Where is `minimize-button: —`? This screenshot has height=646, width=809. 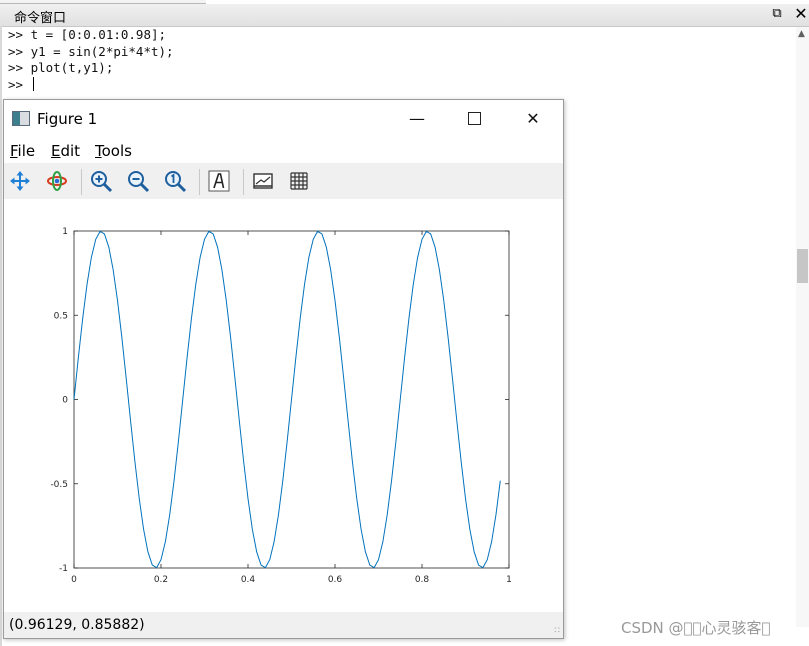 minimize-button: — is located at coordinates (417, 119).